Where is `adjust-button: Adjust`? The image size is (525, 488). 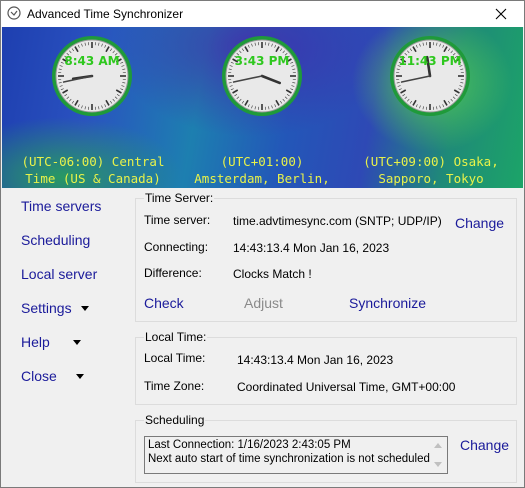
adjust-button: Adjust is located at coordinates (263, 303).